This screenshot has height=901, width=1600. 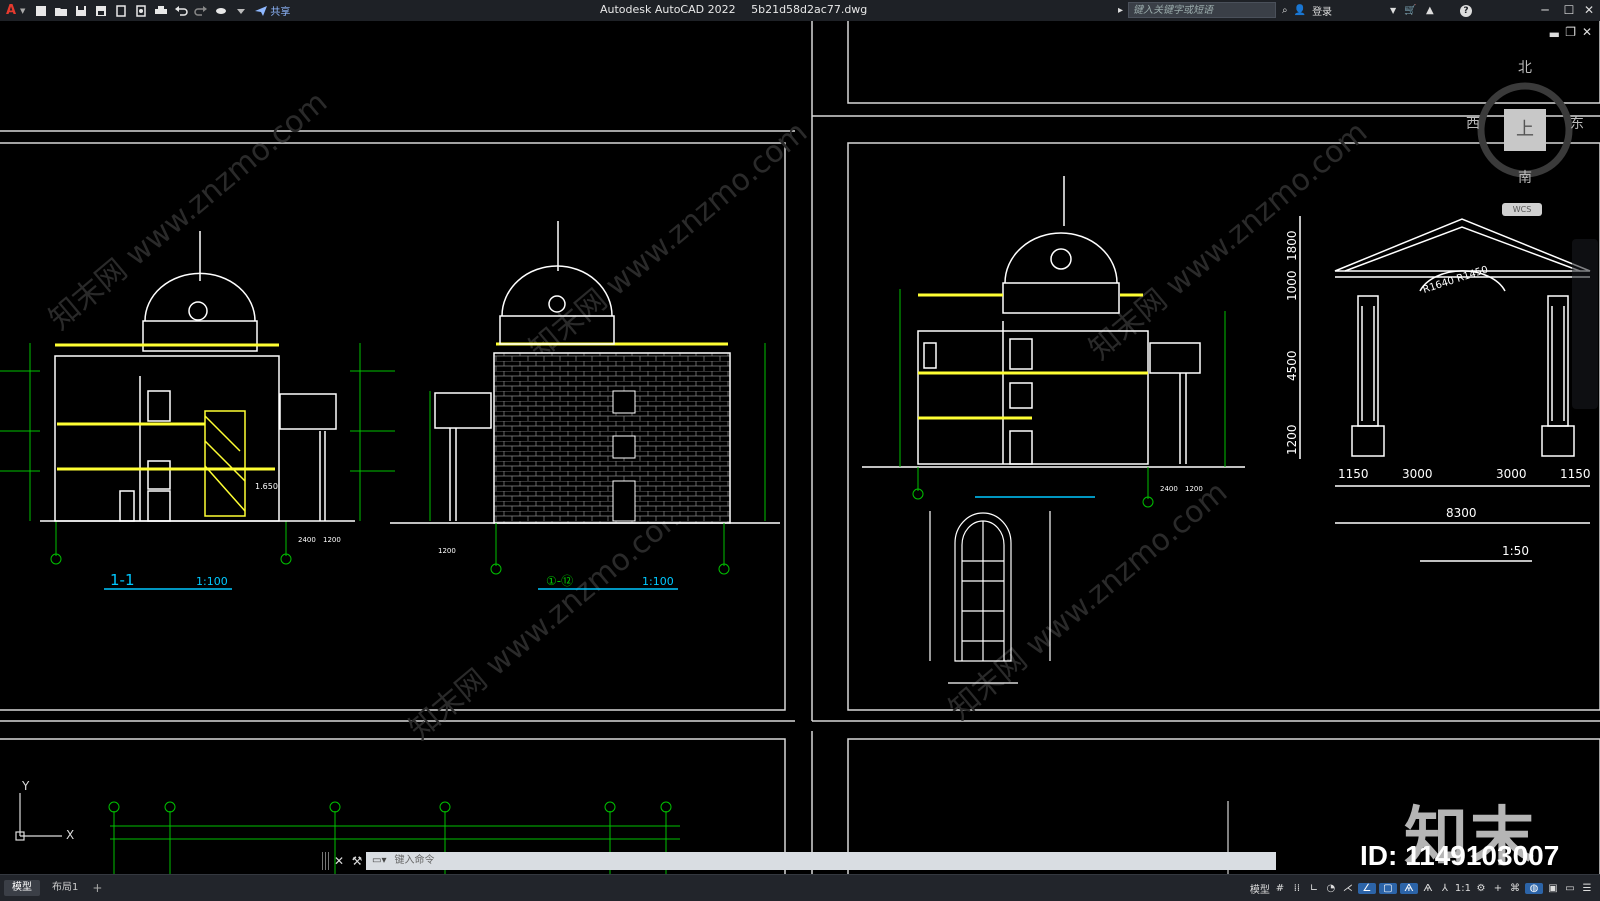 What do you see at coordinates (1285, 10) in the screenshot?
I see `search-icon: ⌕` at bounding box center [1285, 10].